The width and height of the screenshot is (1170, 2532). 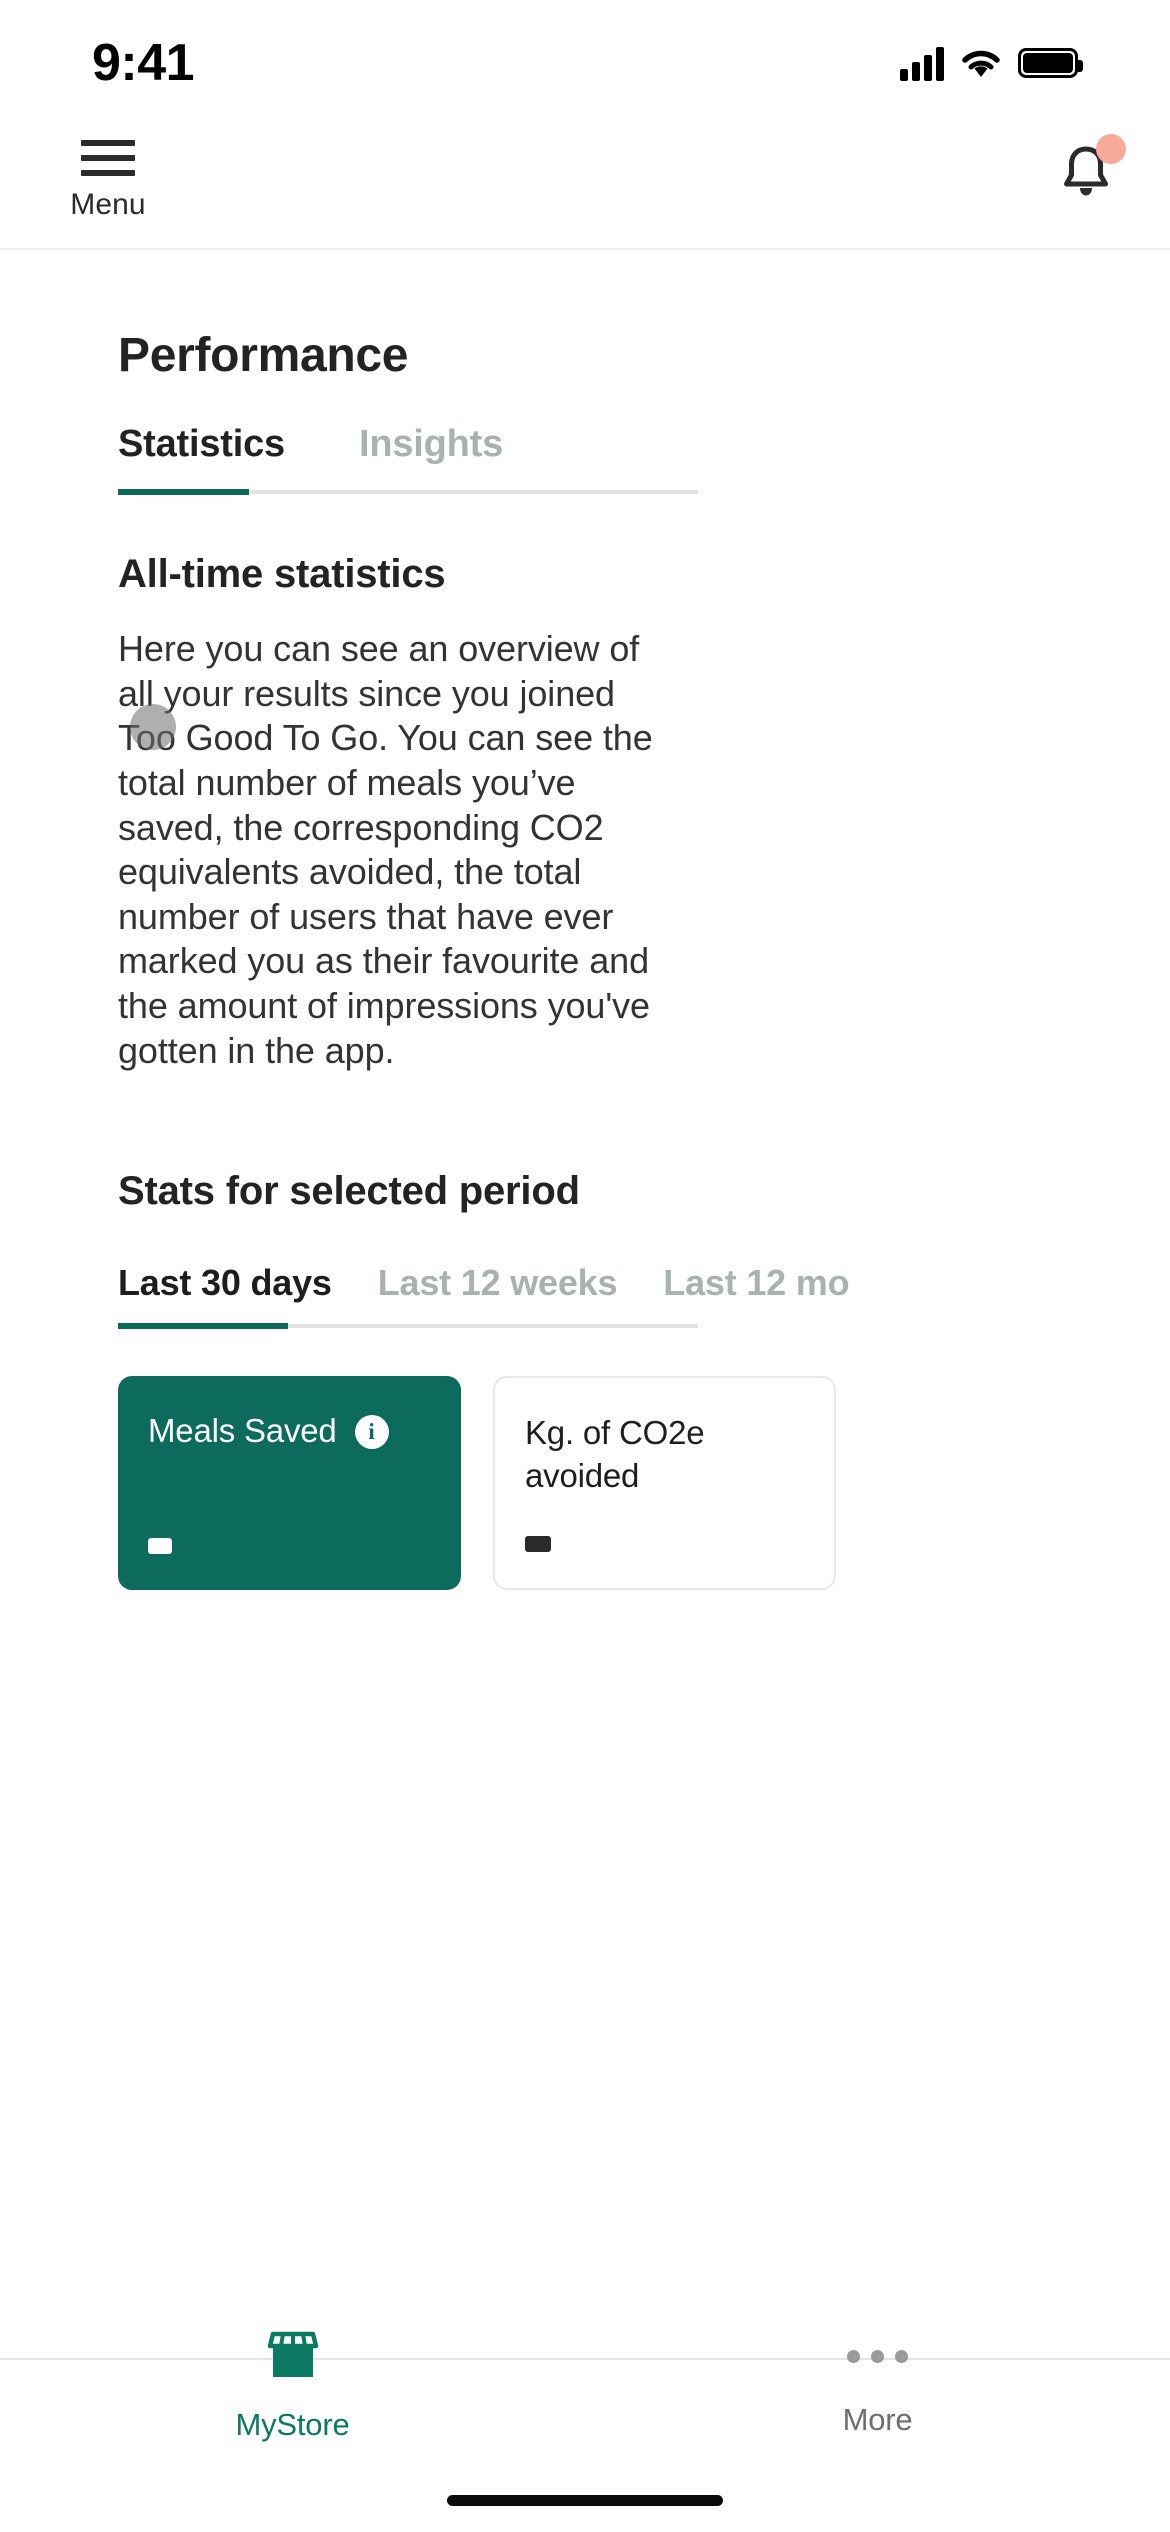 I want to click on stat-cards: Meals Saved i Kg. of CO2e avoided, so click(x=585, y=1483).